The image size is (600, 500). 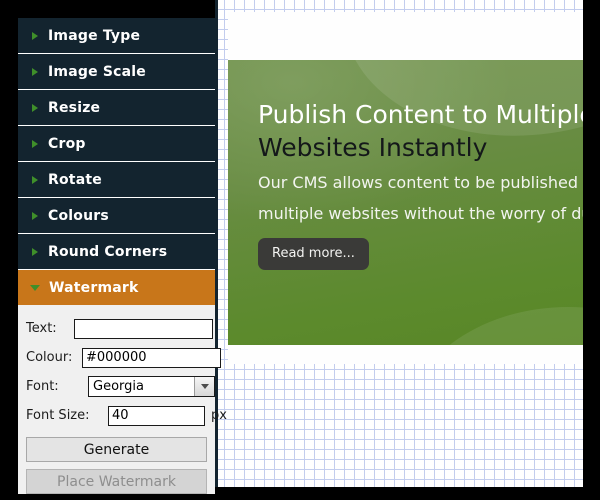 I want to click on watermark-font-size-input, so click(x=156, y=415).